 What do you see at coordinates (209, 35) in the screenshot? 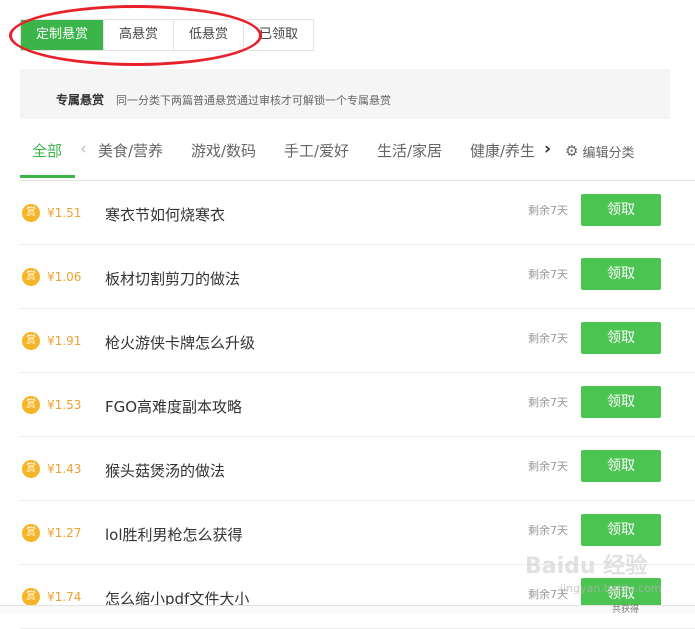
I see `tab-low-bounty: 低悬赏` at bounding box center [209, 35].